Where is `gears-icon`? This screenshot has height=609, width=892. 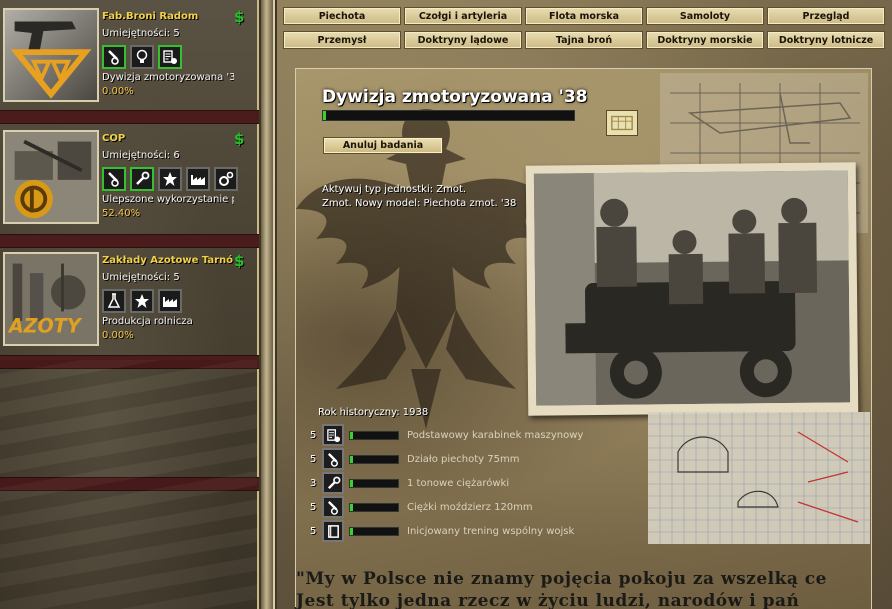 gears-icon is located at coordinates (226, 179).